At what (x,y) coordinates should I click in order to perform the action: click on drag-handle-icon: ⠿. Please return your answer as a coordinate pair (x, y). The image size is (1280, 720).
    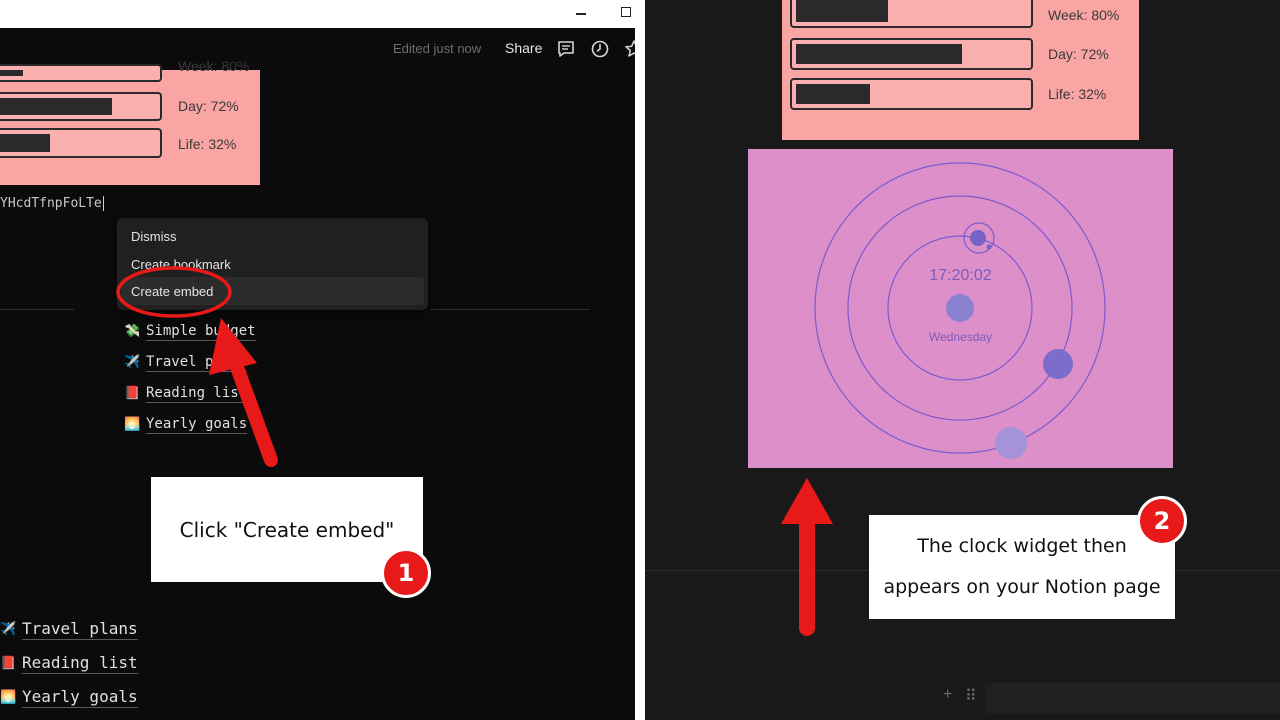
    Looking at the image, I should click on (971, 696).